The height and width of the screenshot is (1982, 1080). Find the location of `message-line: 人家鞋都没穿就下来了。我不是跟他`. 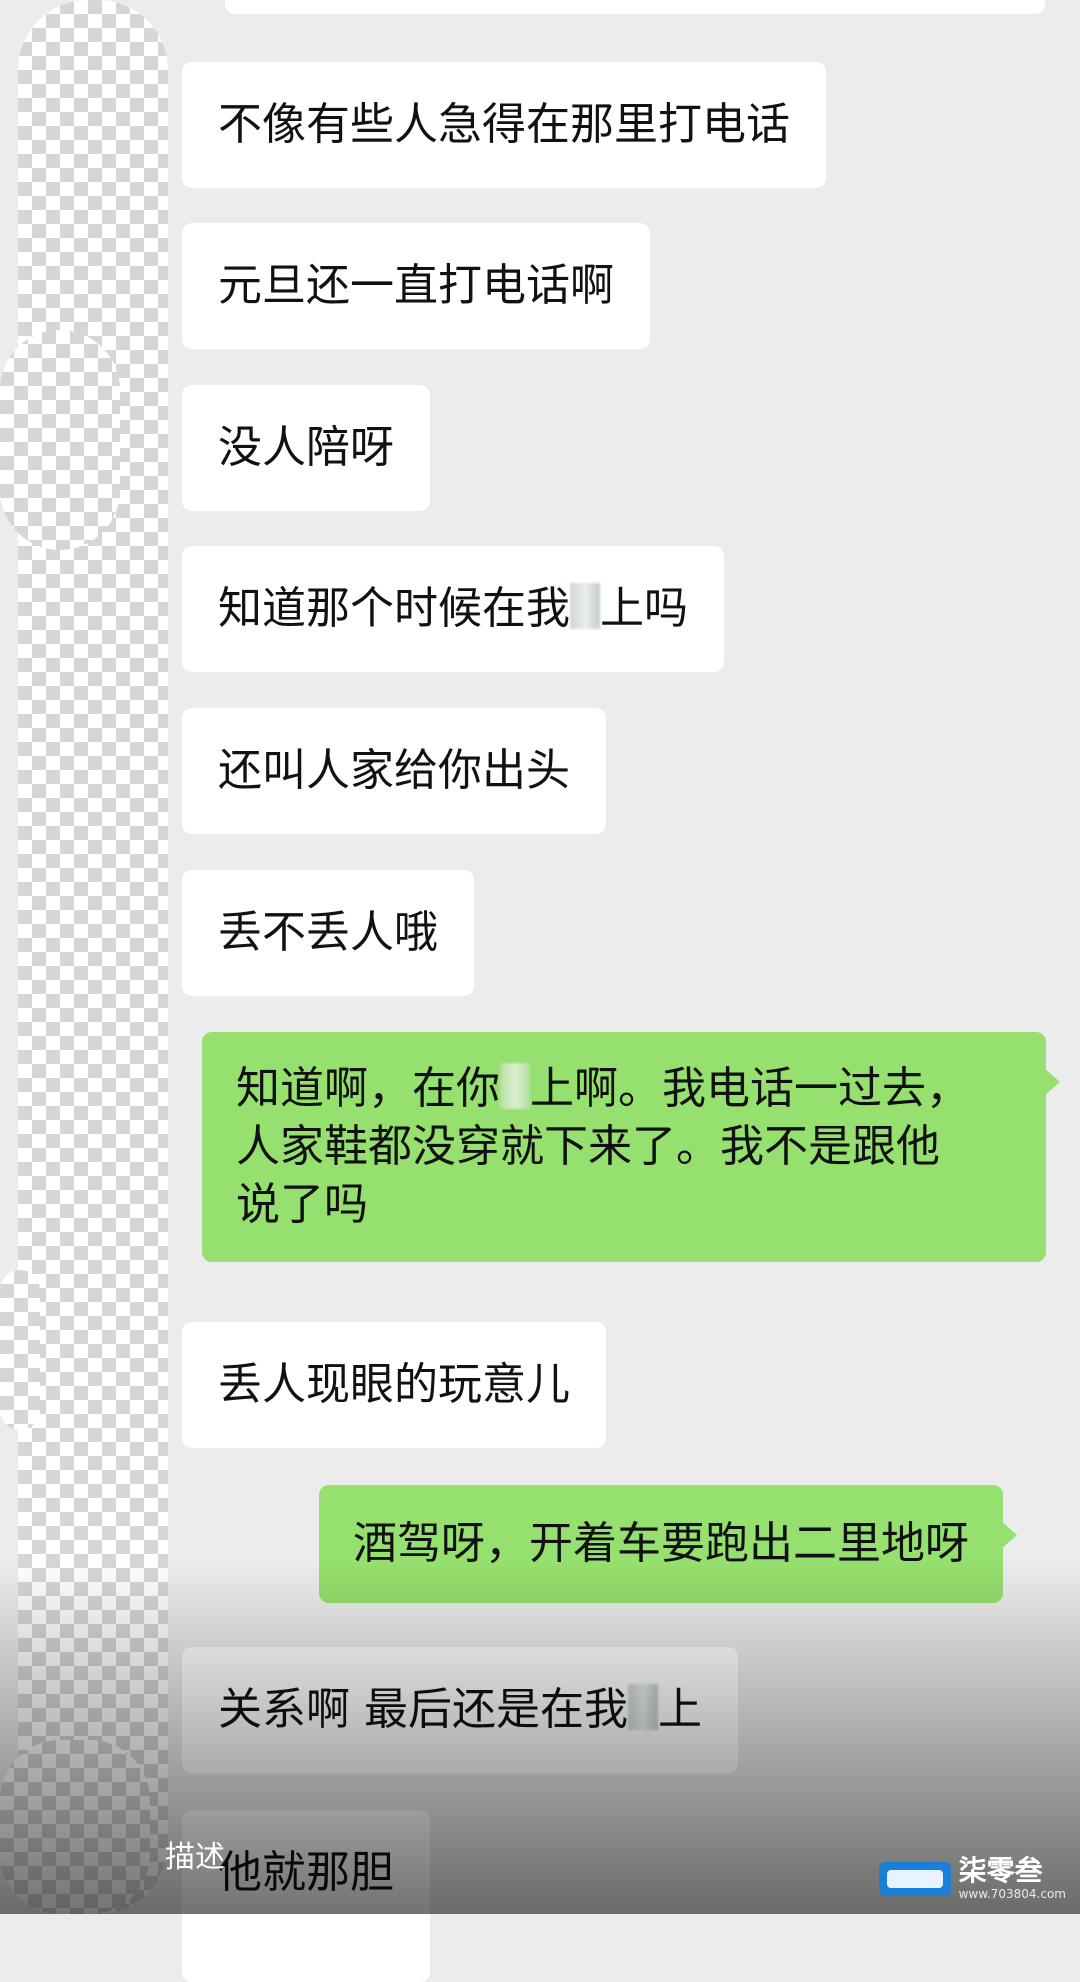

message-line: 人家鞋都没穿就下来了。我不是跟他 is located at coordinates (588, 1146).